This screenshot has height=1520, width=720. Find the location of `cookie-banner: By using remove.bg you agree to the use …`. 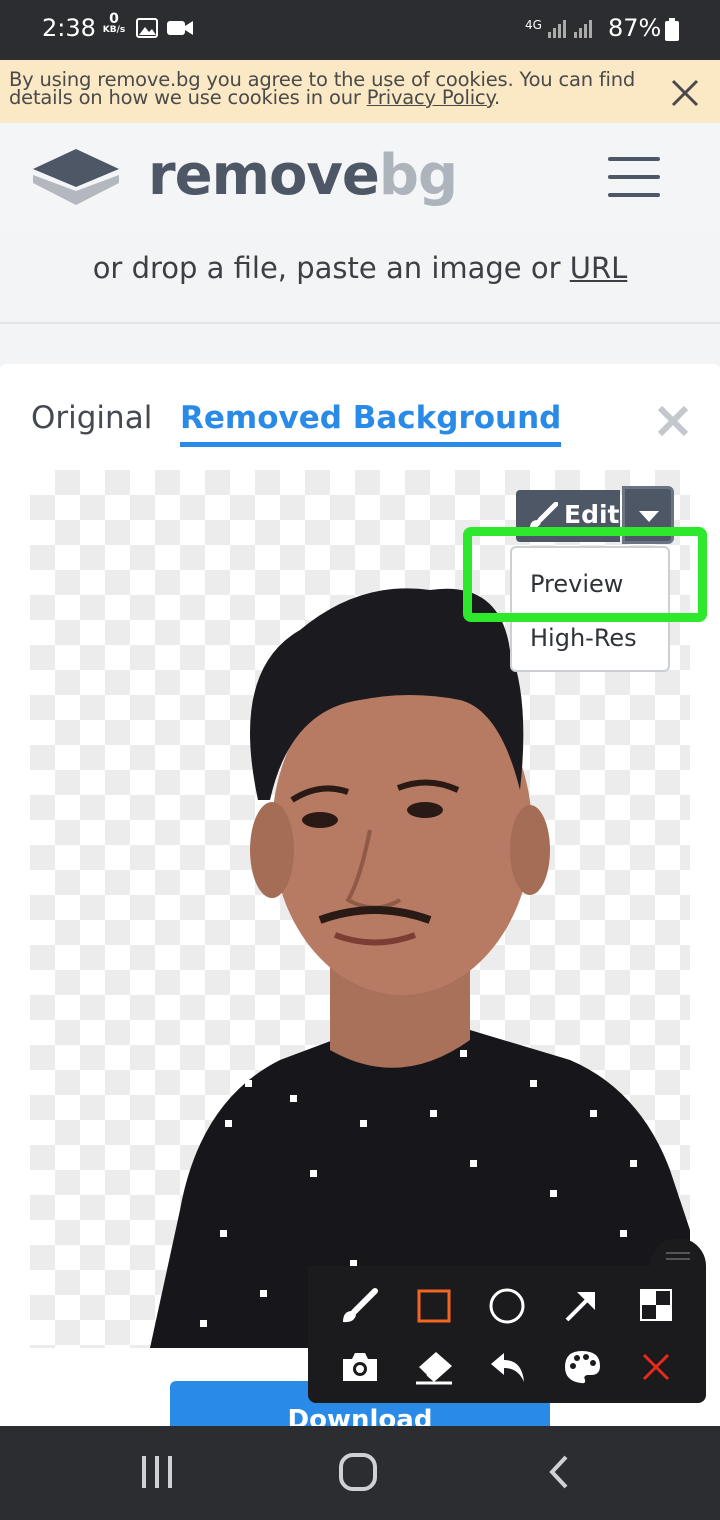

cookie-banner: By using remove.bg you agree to the use … is located at coordinates (360, 91).